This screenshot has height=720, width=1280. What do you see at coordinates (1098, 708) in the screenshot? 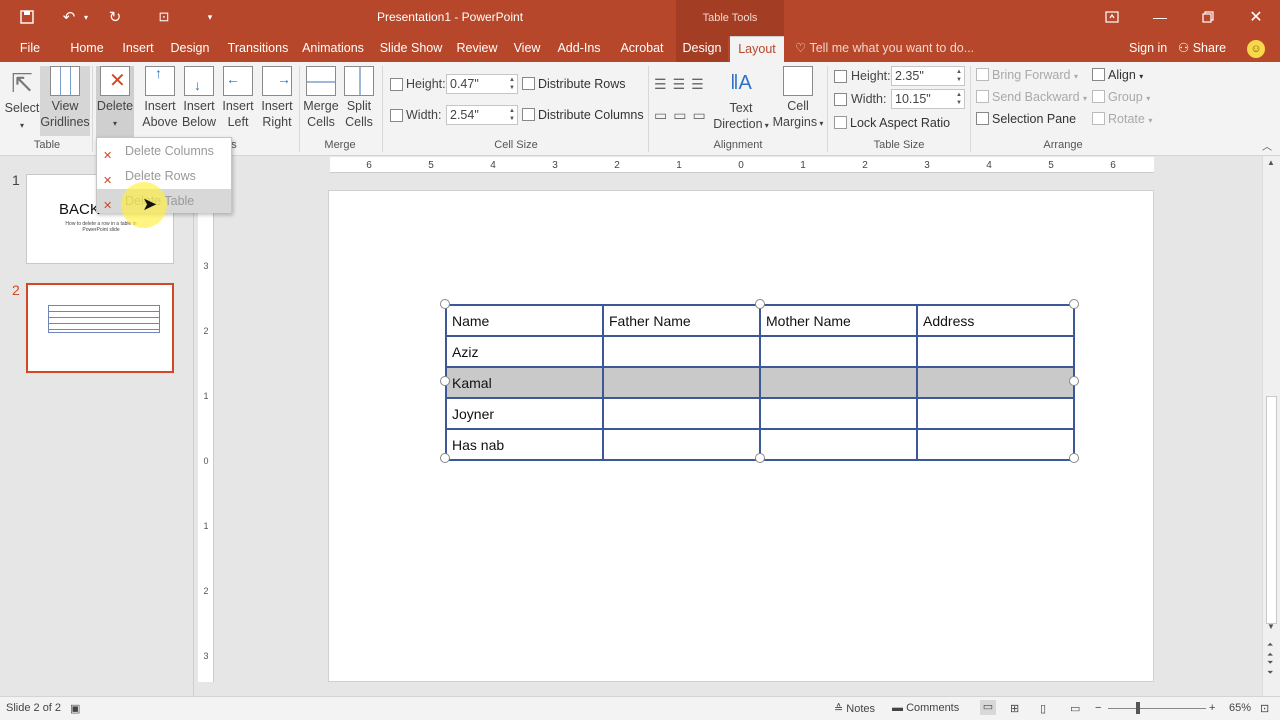
I see `zoom-out-icon: −` at bounding box center [1098, 708].